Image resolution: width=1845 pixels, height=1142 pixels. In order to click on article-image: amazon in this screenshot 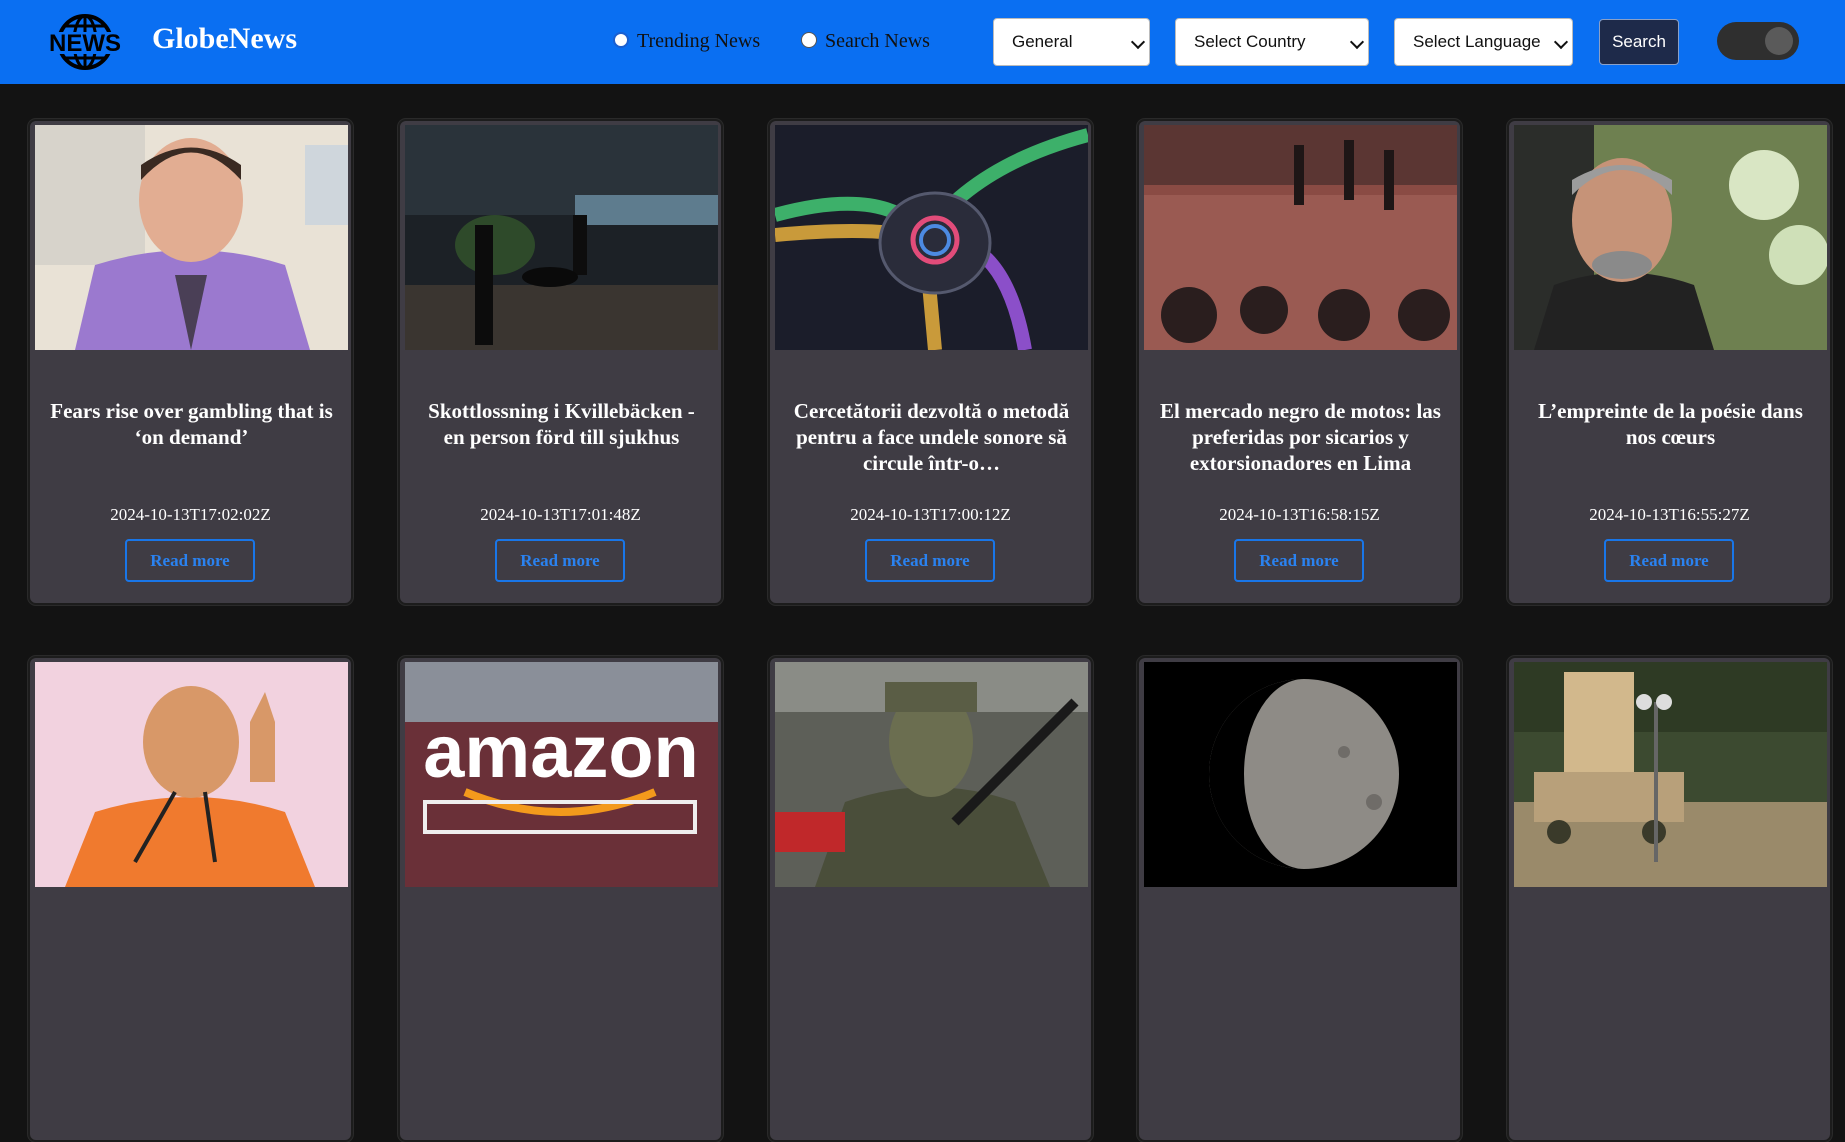, I will do `click(561, 774)`.